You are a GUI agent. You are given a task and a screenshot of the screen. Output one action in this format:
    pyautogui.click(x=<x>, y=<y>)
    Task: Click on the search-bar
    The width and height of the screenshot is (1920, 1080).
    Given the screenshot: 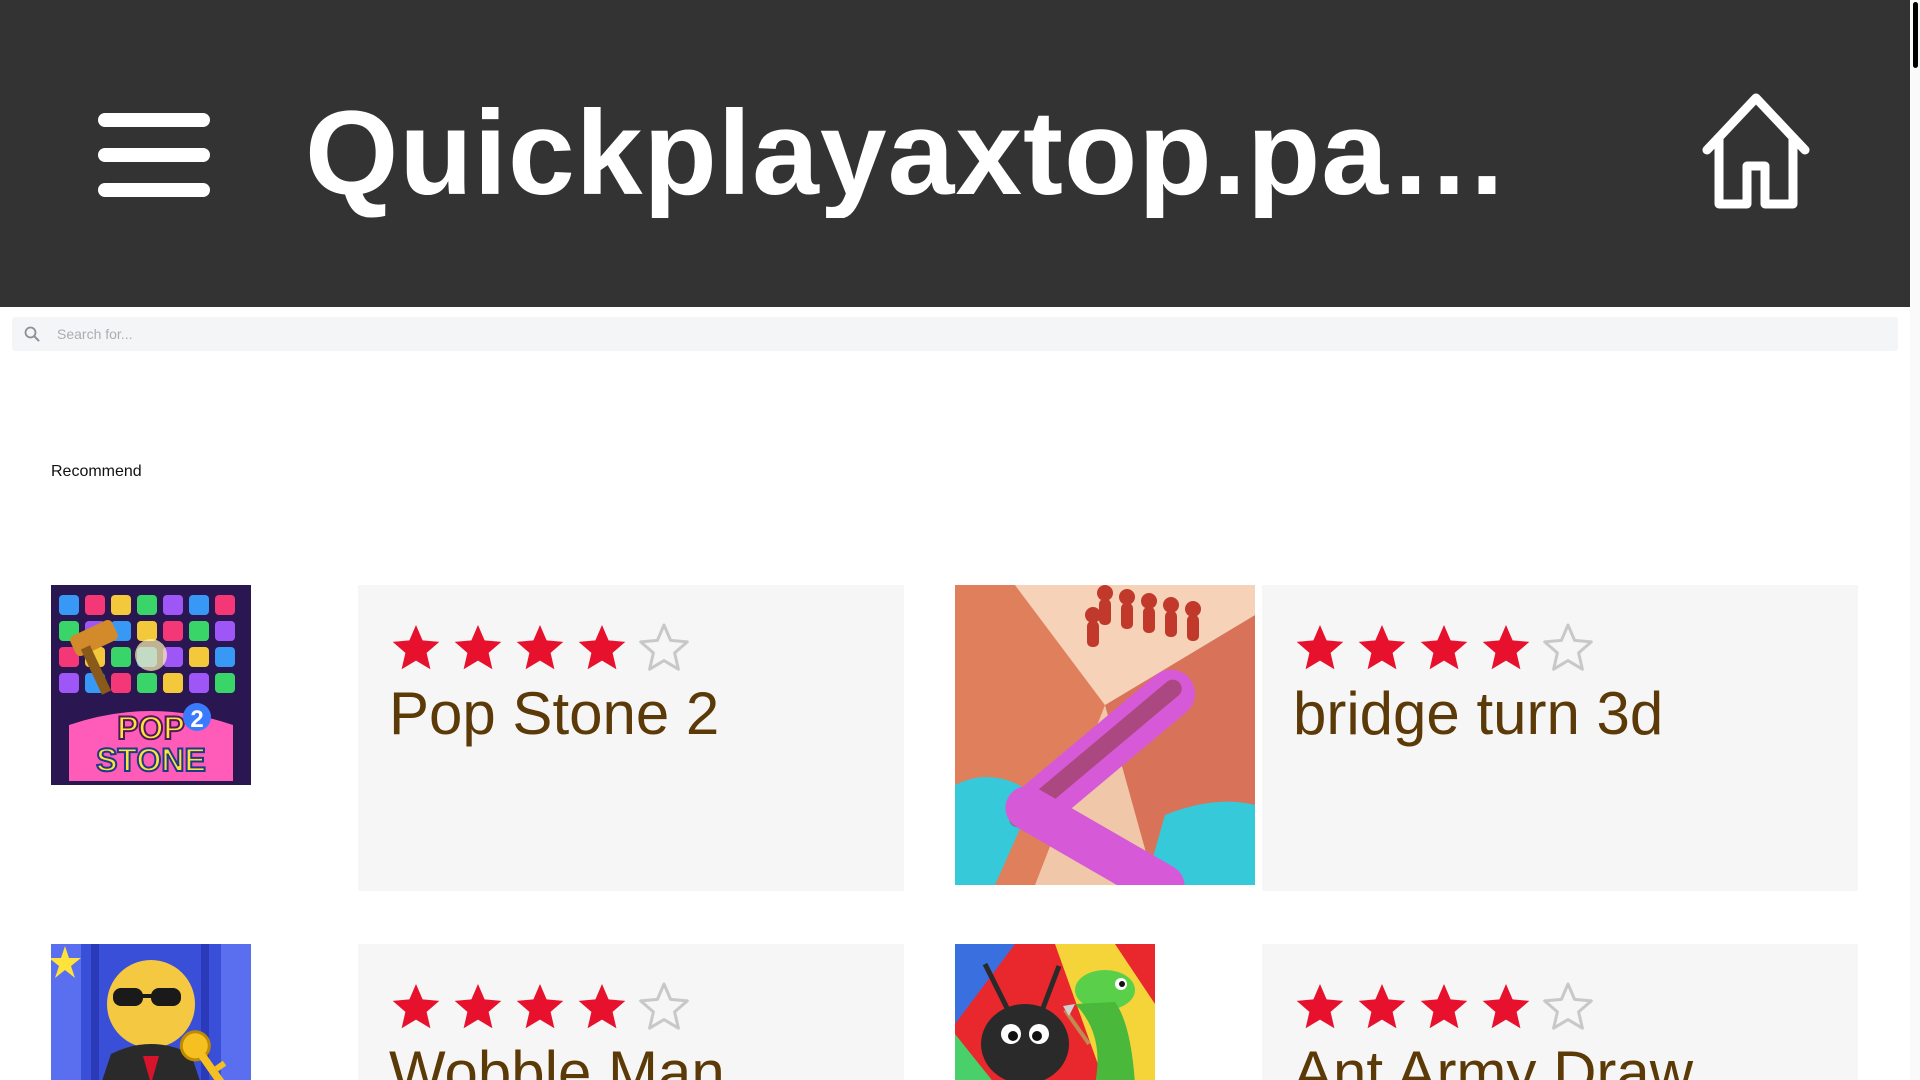 What is the action you would take?
    pyautogui.click(x=955, y=334)
    